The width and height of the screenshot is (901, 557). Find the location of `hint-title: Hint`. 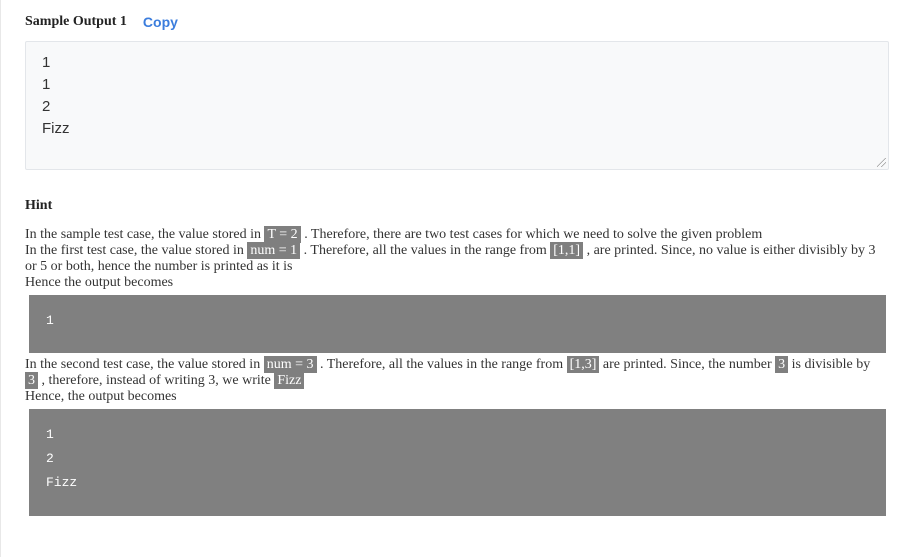

hint-title: Hint is located at coordinates (39, 205).